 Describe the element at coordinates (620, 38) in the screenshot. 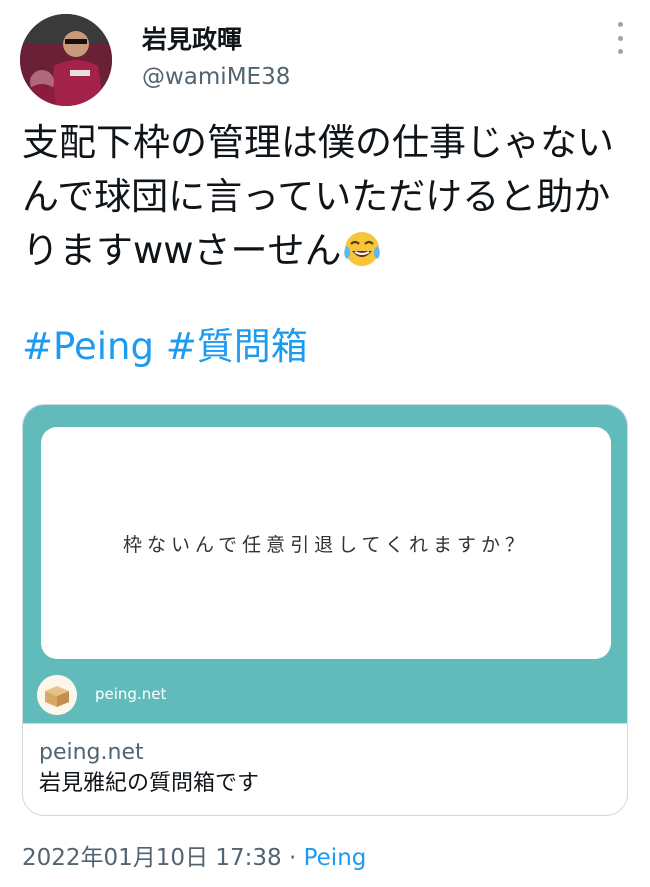

I see `more-options-button` at that location.